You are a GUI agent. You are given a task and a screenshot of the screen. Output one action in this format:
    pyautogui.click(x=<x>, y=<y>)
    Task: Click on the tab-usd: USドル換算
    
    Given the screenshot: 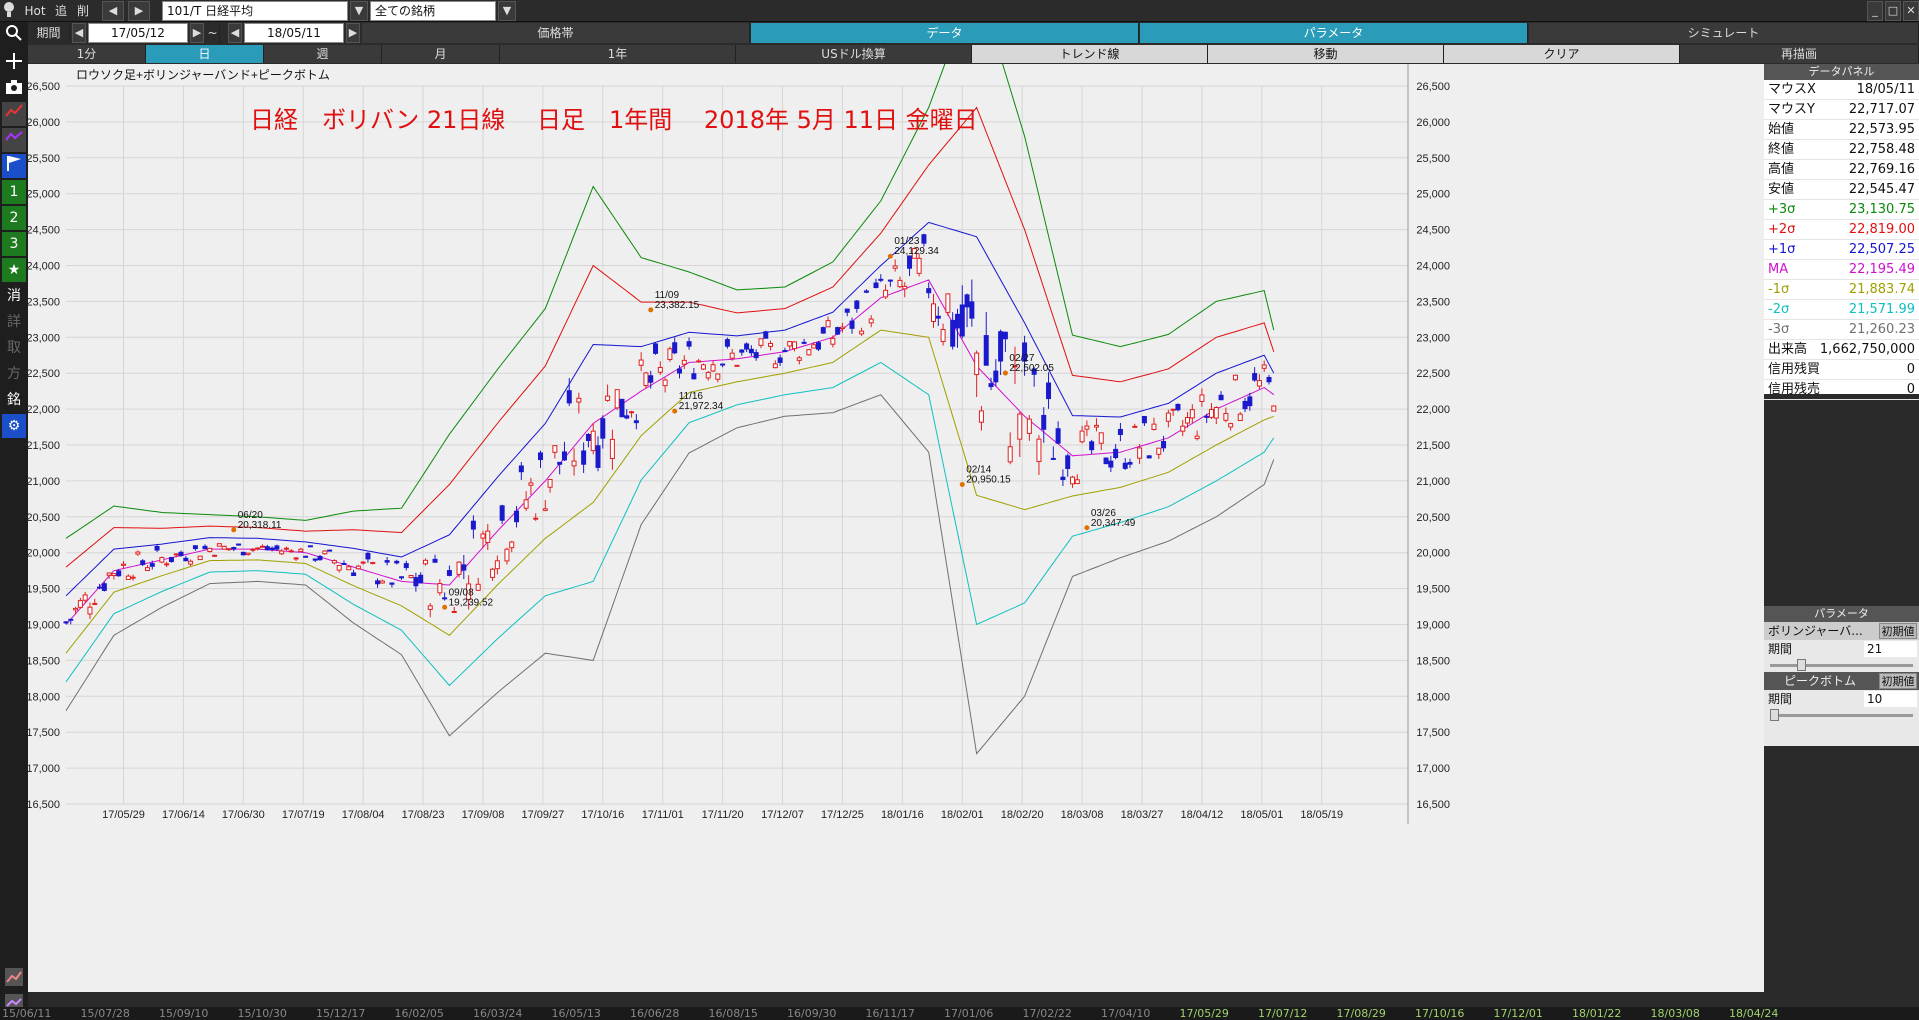 What is the action you would take?
    pyautogui.click(x=854, y=54)
    